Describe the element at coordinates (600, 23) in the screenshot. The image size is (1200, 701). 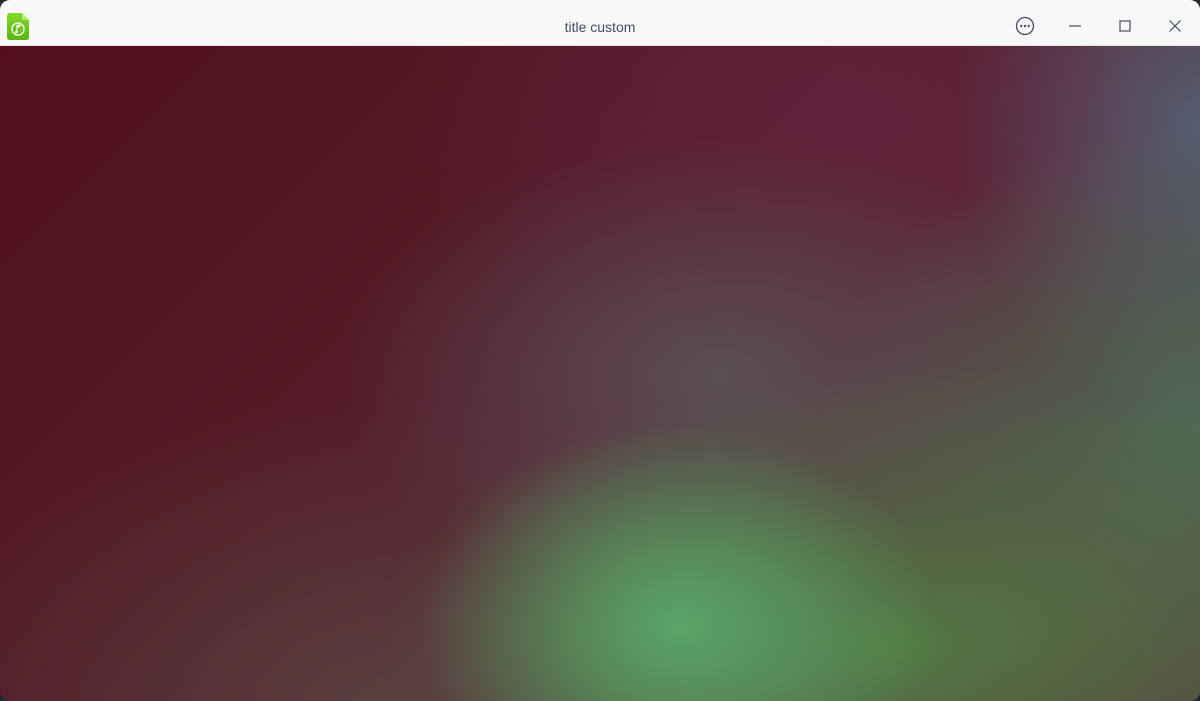
I see `title-bar: title custom` at that location.